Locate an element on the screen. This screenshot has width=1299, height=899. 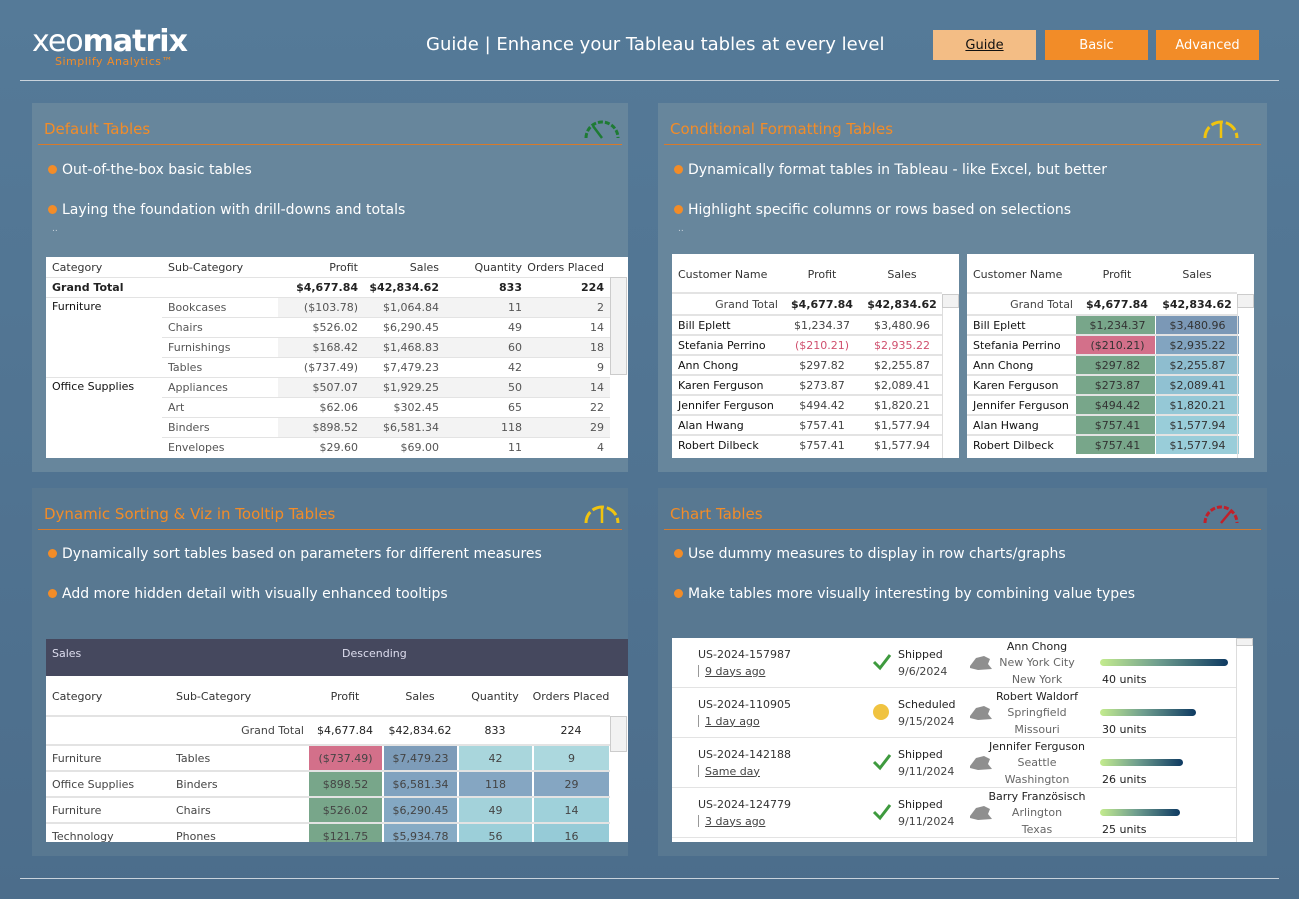
grand-total-label: Grand Total is located at coordinates (272, 730).